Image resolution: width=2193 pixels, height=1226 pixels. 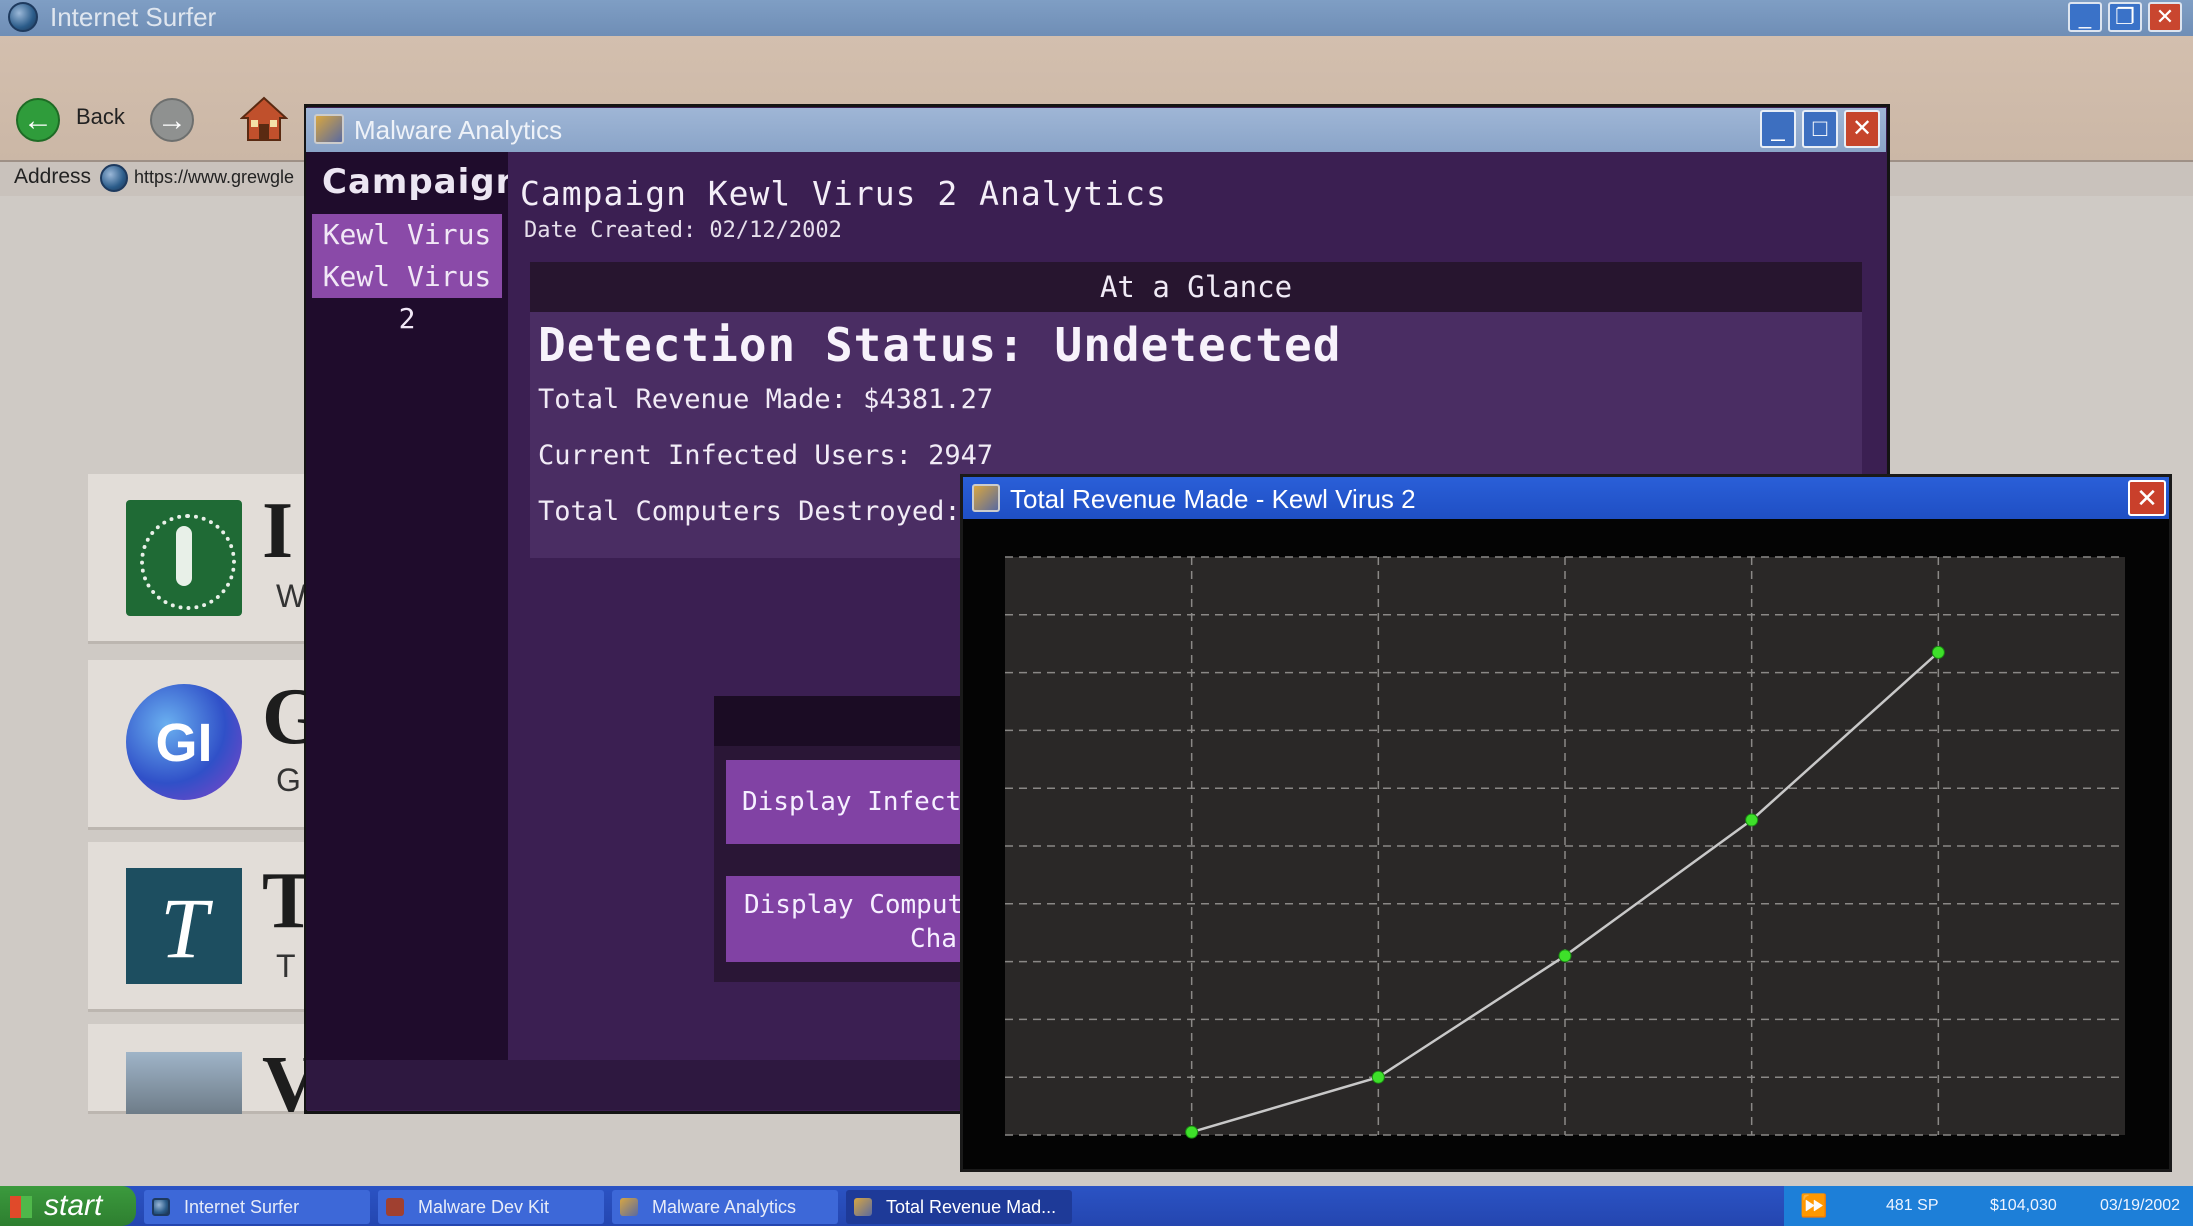 What do you see at coordinates (683, 230) in the screenshot?
I see `date-created: Date Created: 02/12/2002` at bounding box center [683, 230].